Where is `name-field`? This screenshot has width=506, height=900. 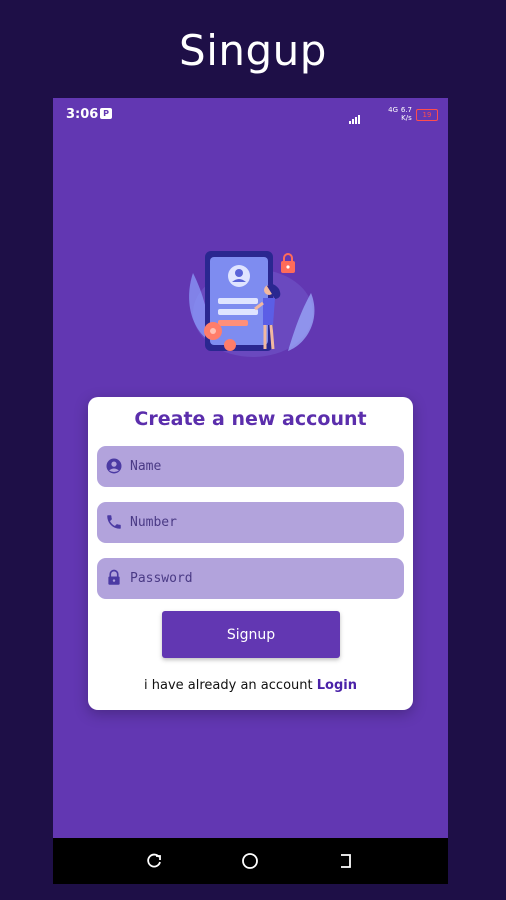 name-field is located at coordinates (250, 466).